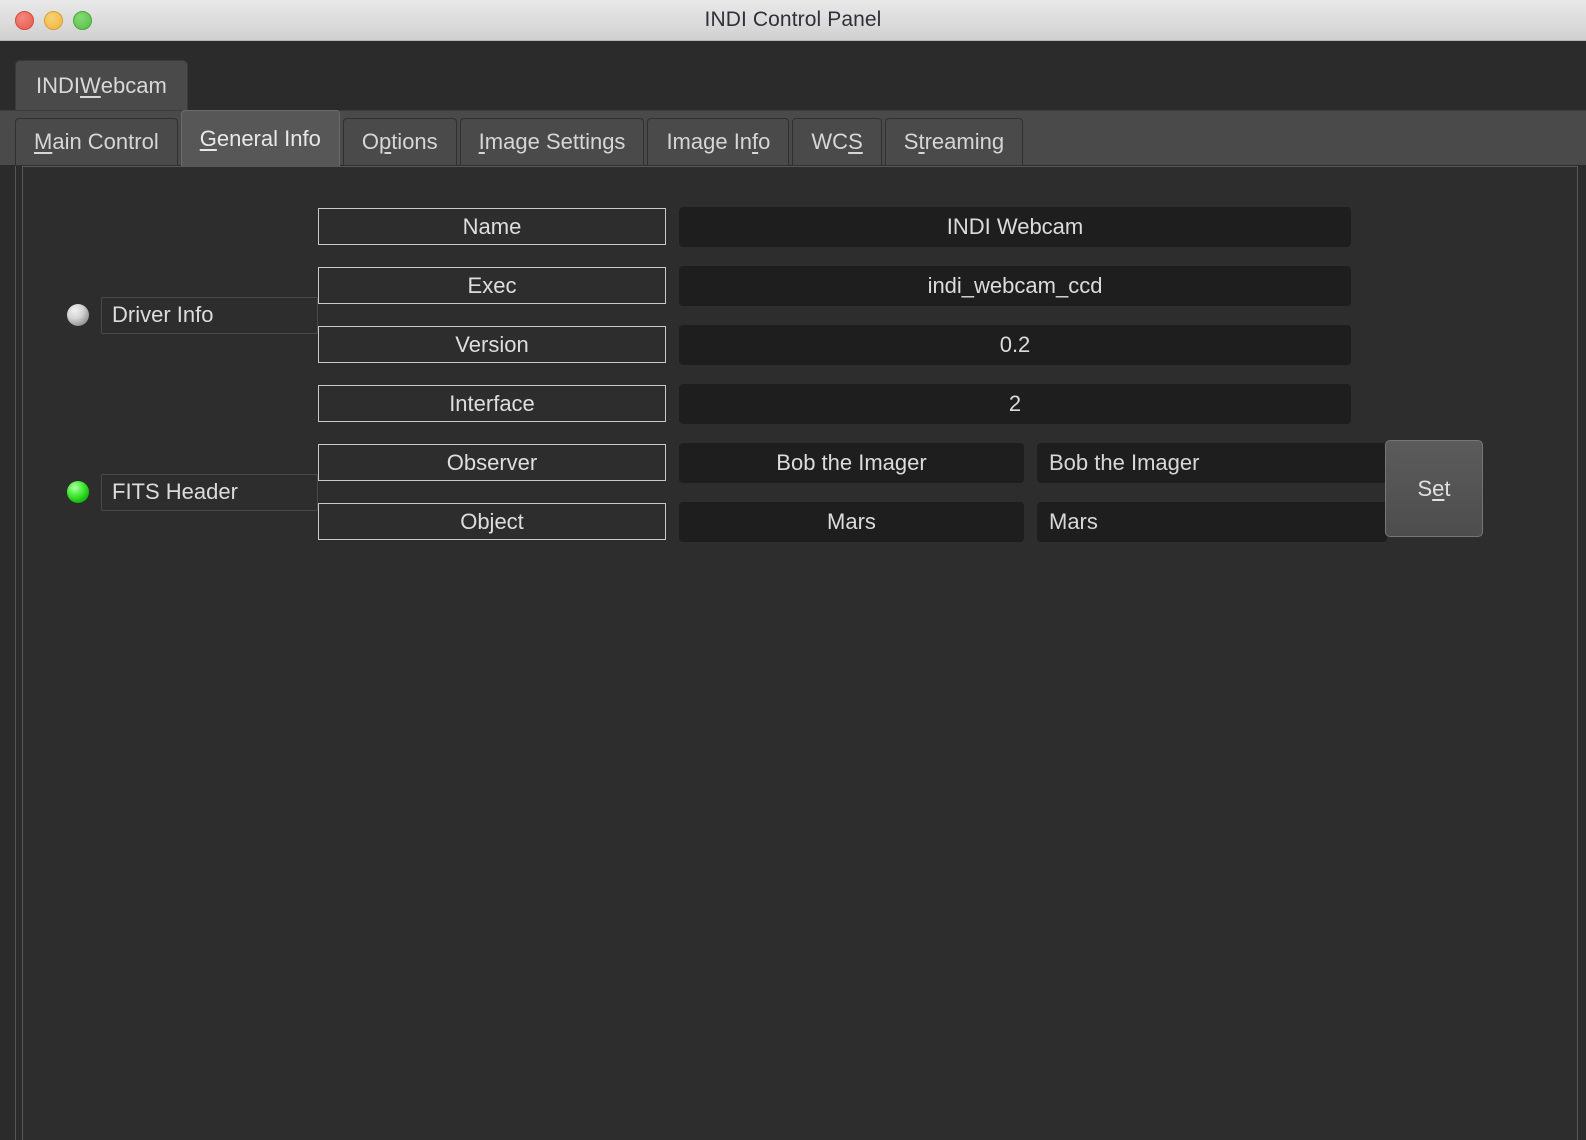  Describe the element at coordinates (385, 141) in the screenshot. I see `tab-label-mnemonic: p` at that location.